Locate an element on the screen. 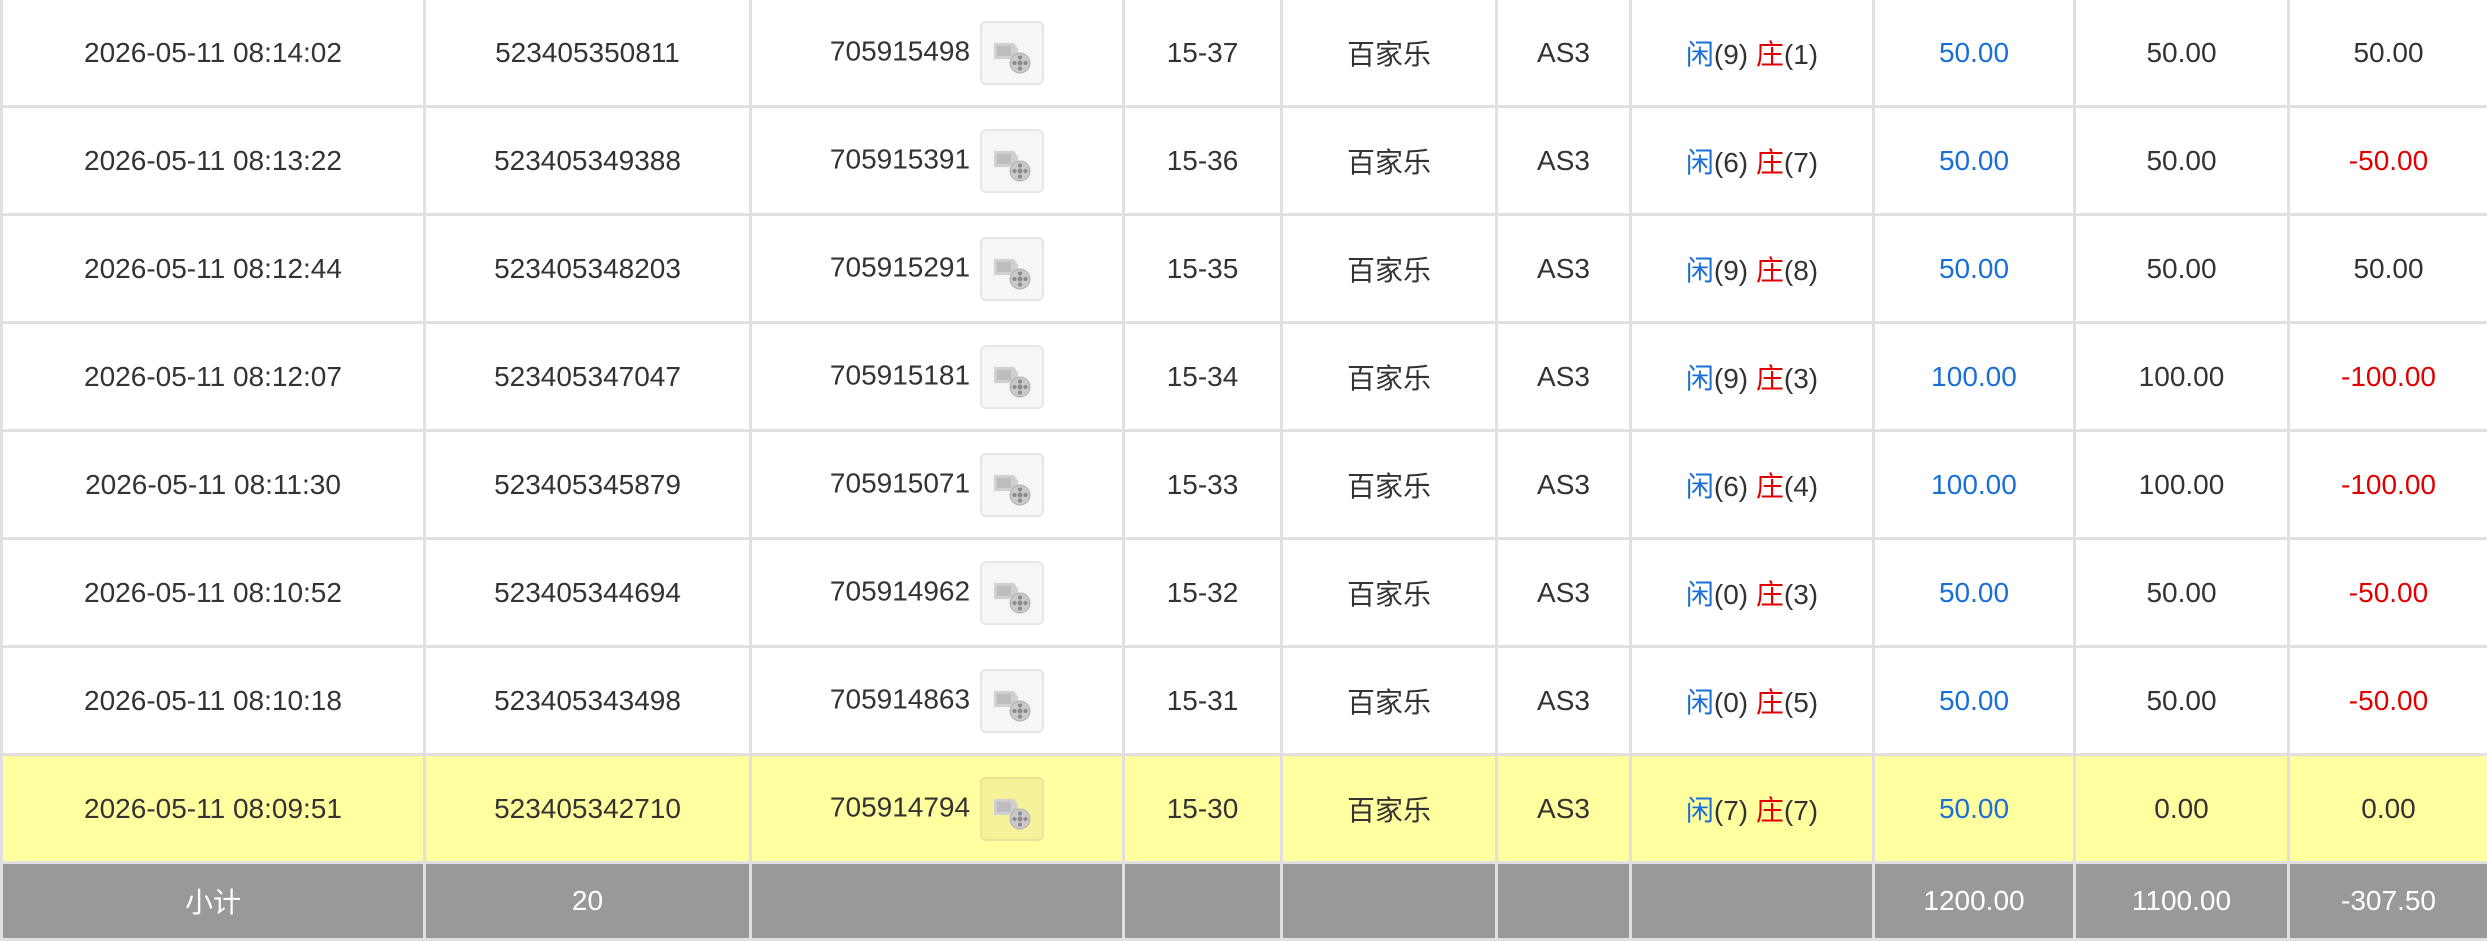 Image resolution: width=2487 pixels, height=941 pixels. game-number-cell: 705915498 is located at coordinates (937, 53).